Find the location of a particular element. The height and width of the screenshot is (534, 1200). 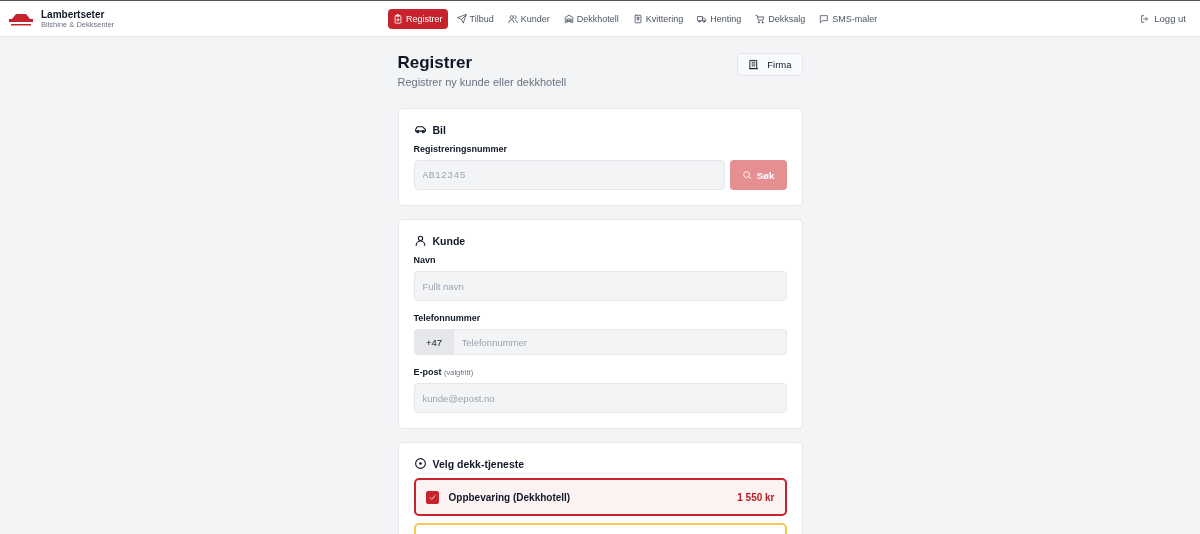

service-price: 1 550 kr is located at coordinates (756, 497).